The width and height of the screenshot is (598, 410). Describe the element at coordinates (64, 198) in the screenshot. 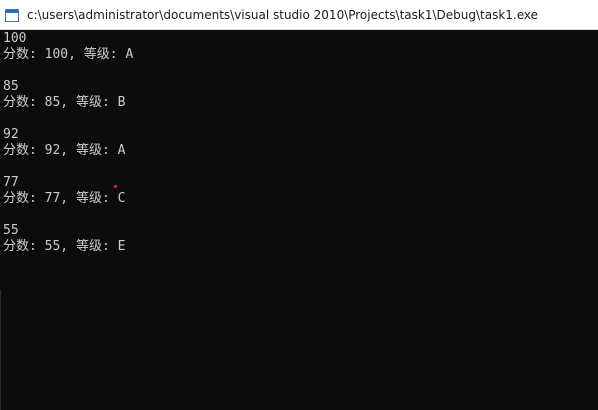

I see `console-line: 分数: 77, 等级: C` at that location.